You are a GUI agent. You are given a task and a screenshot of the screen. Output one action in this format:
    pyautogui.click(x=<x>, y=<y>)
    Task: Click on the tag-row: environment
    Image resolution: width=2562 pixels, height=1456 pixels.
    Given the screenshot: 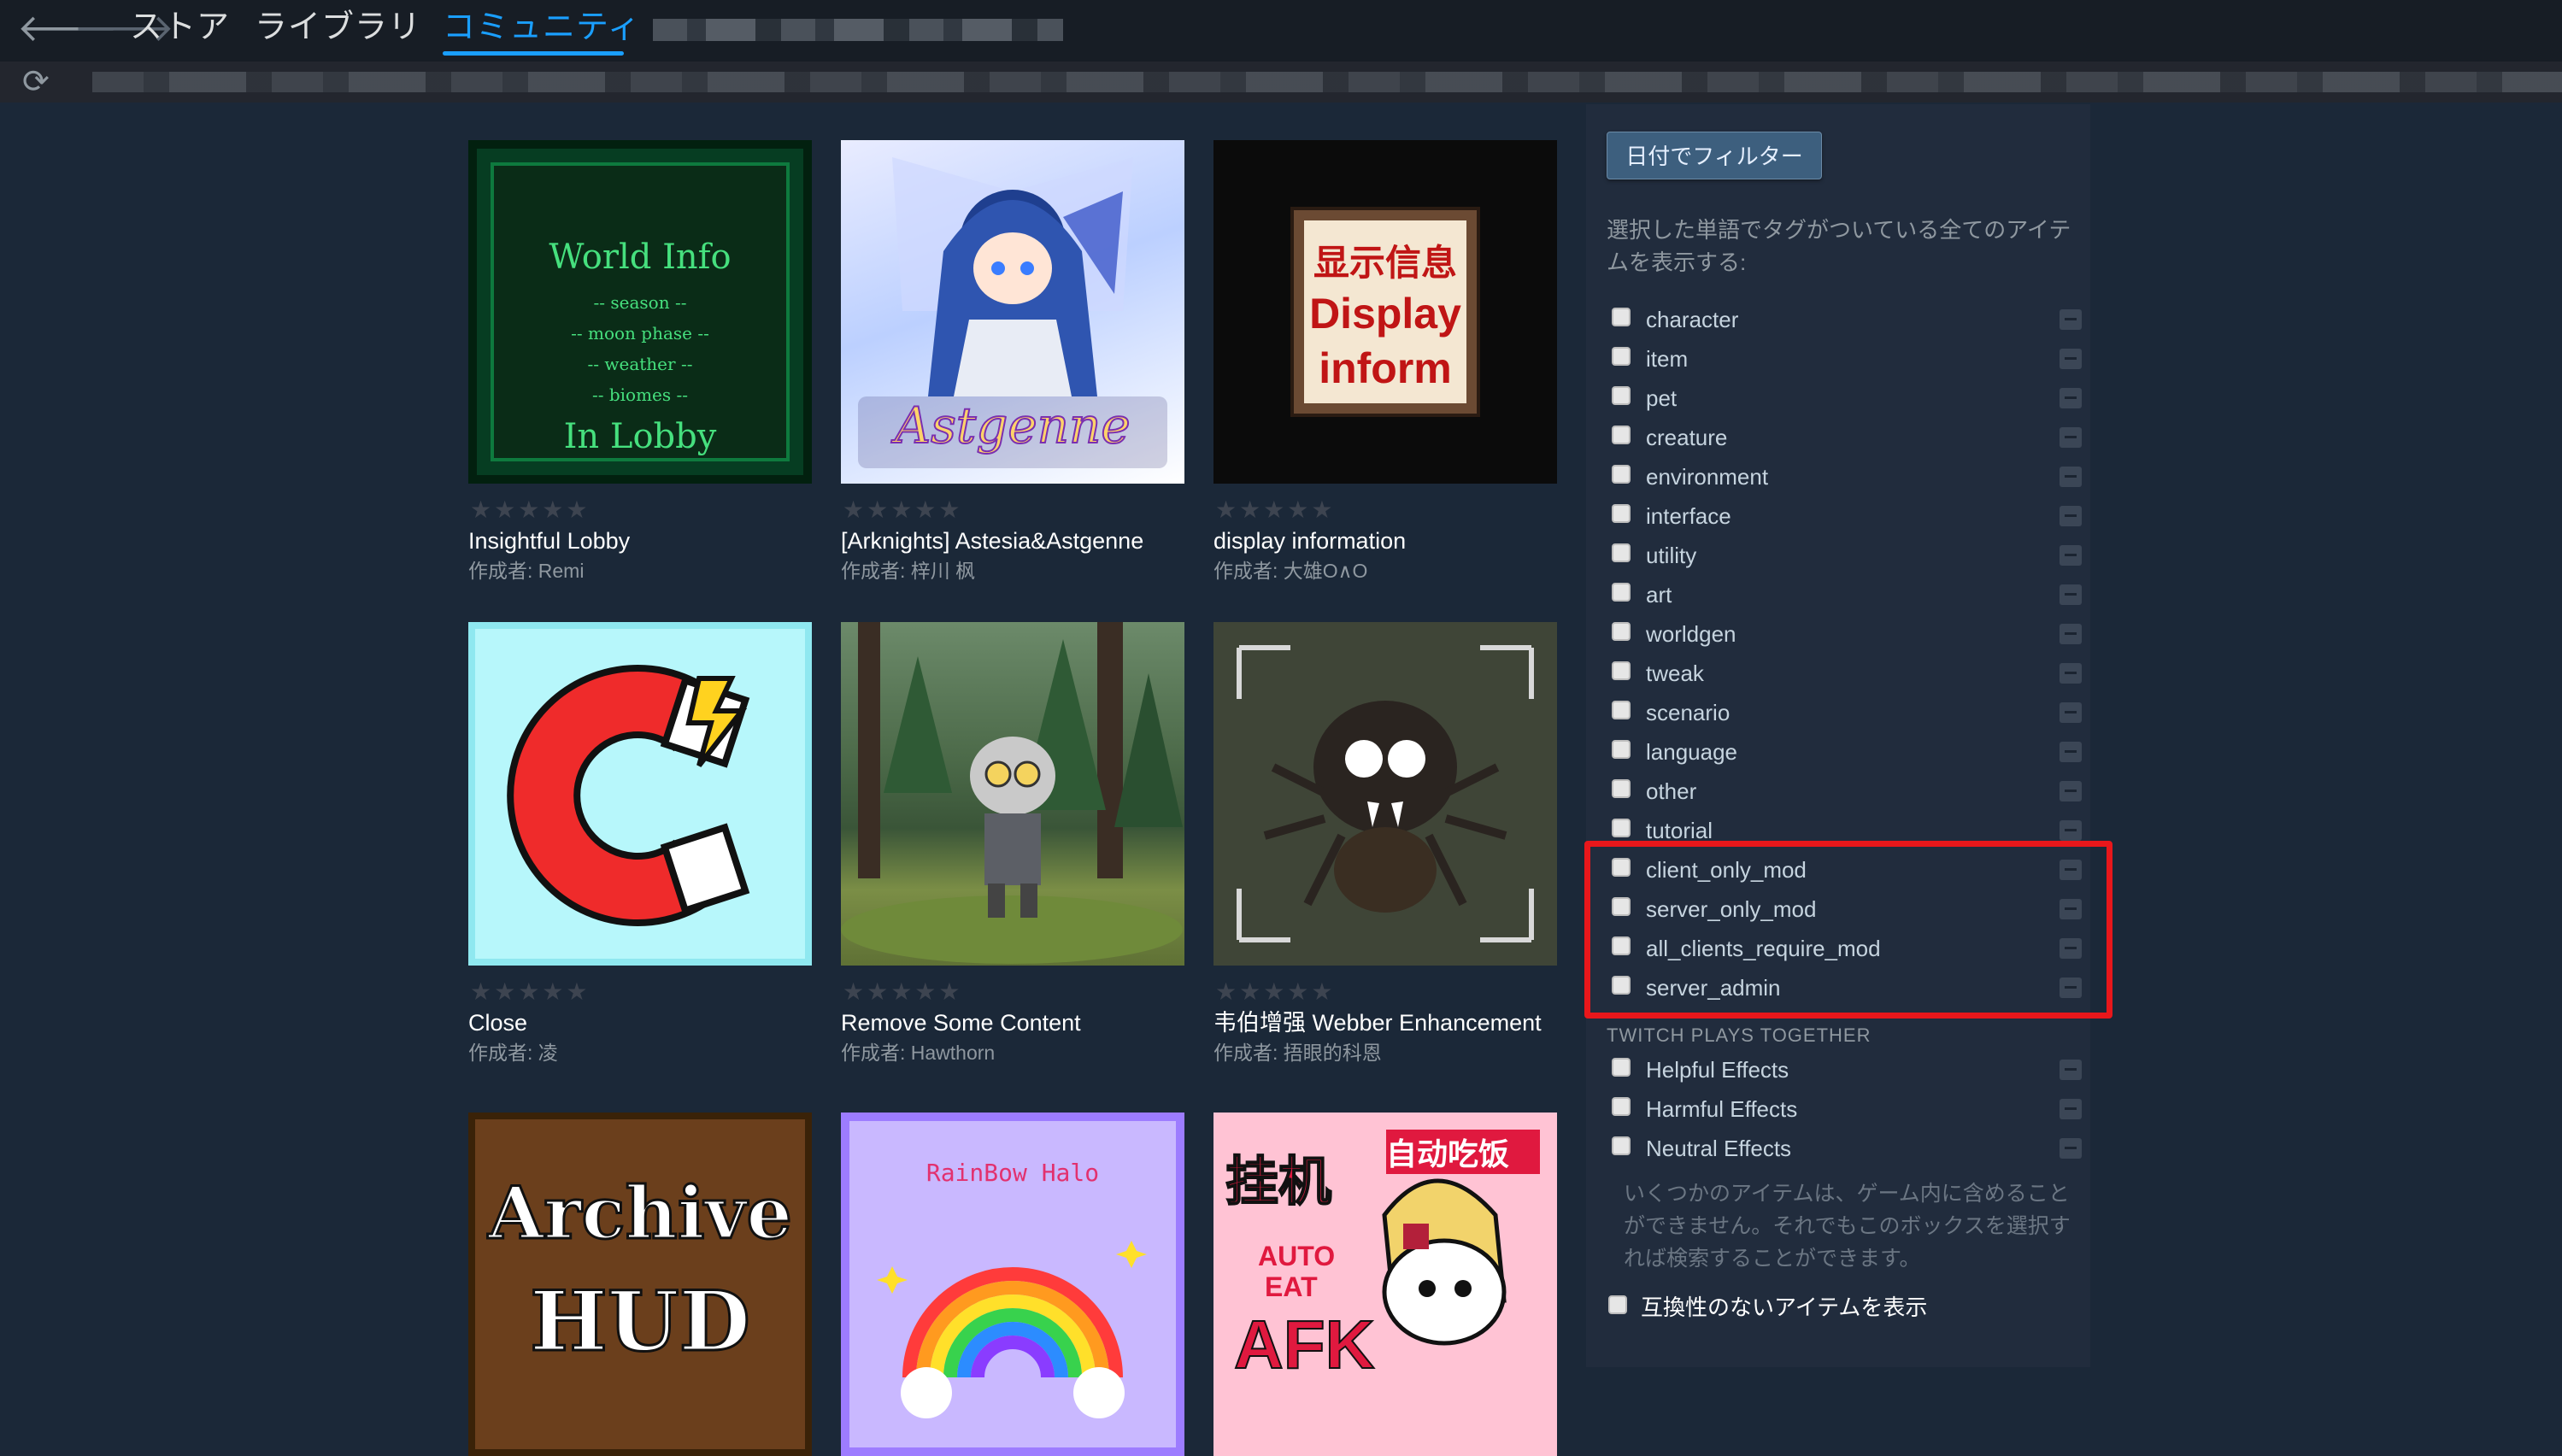 What is the action you would take?
    pyautogui.click(x=1838, y=478)
    